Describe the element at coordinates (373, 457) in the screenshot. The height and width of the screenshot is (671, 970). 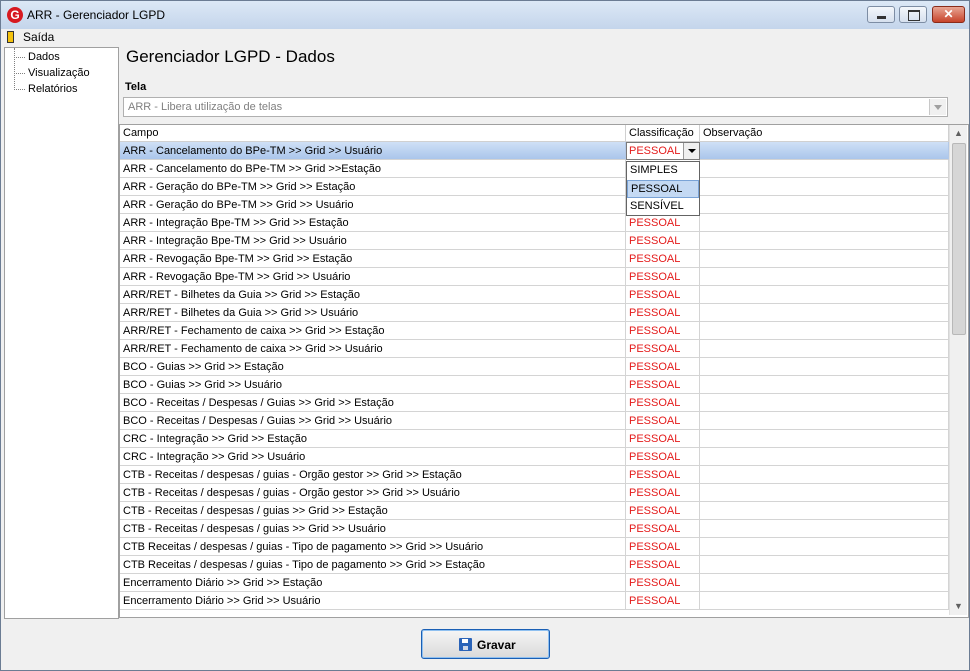
I see `cell-campo: CRC - Integração >> Grid >> Usuário` at that location.